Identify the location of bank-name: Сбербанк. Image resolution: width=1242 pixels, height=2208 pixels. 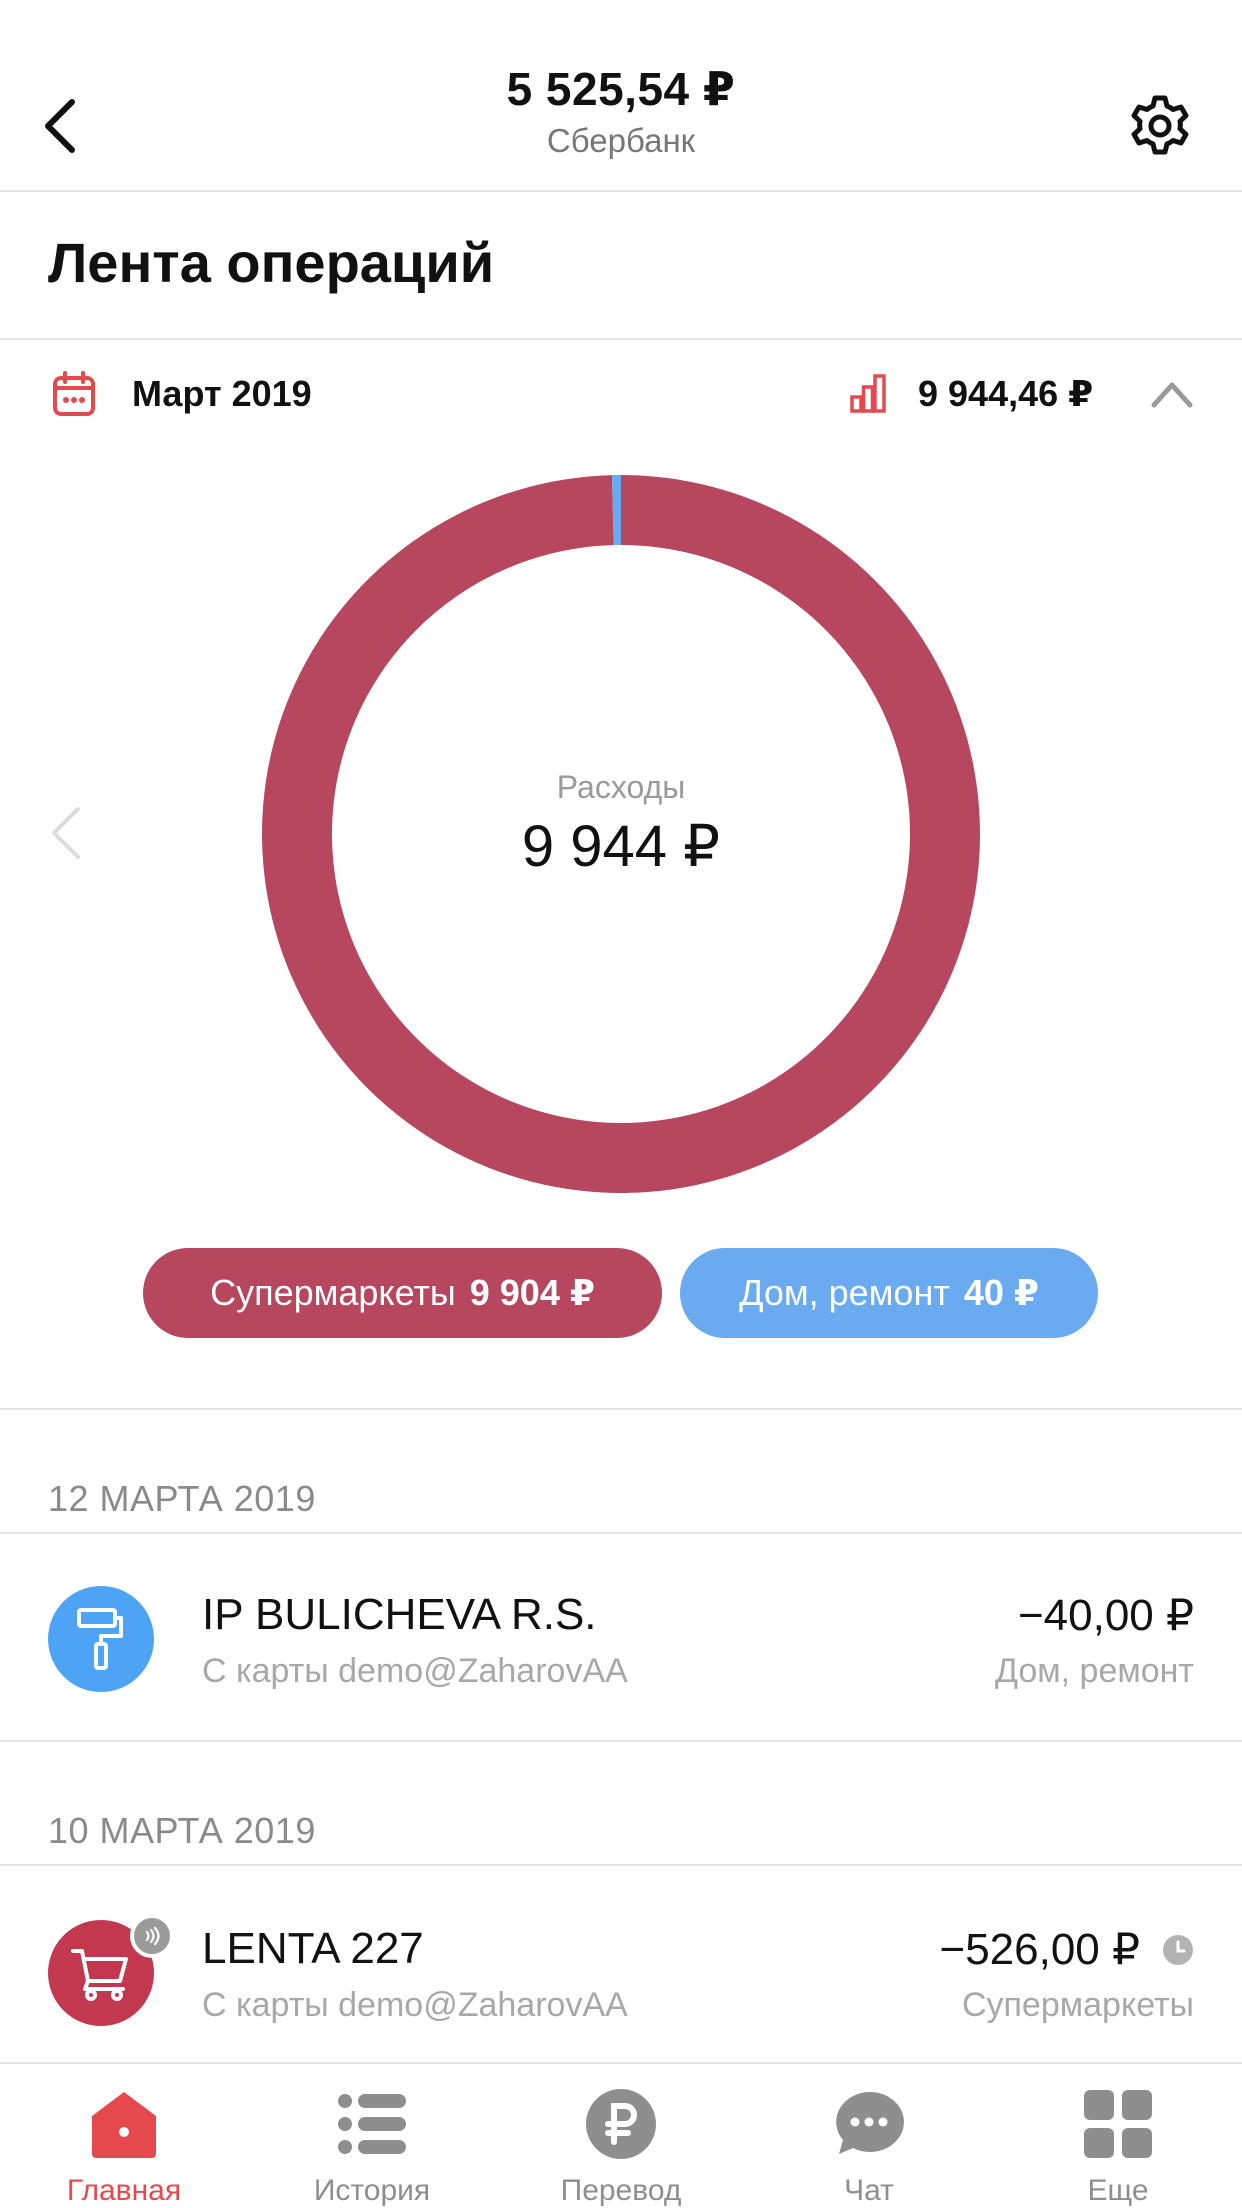
(621, 140).